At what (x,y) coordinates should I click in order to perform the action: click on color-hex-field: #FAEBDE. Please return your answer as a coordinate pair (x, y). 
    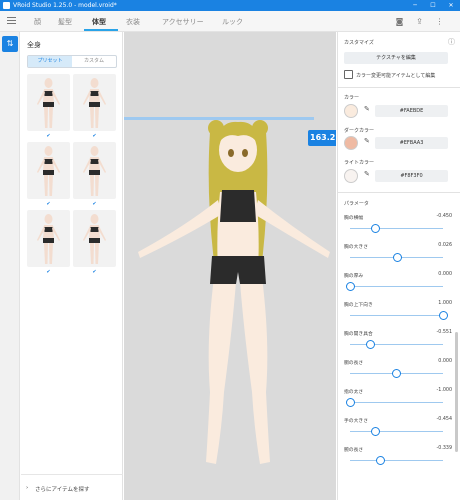
    Looking at the image, I should click on (411, 111).